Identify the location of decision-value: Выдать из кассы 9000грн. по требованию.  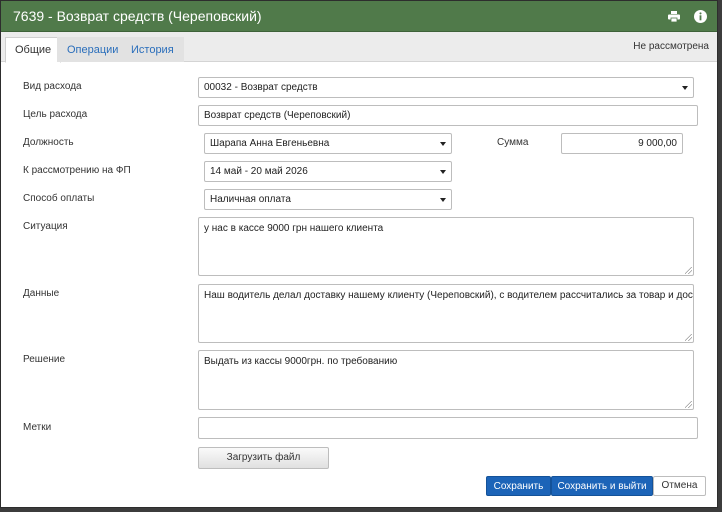
(301, 361).